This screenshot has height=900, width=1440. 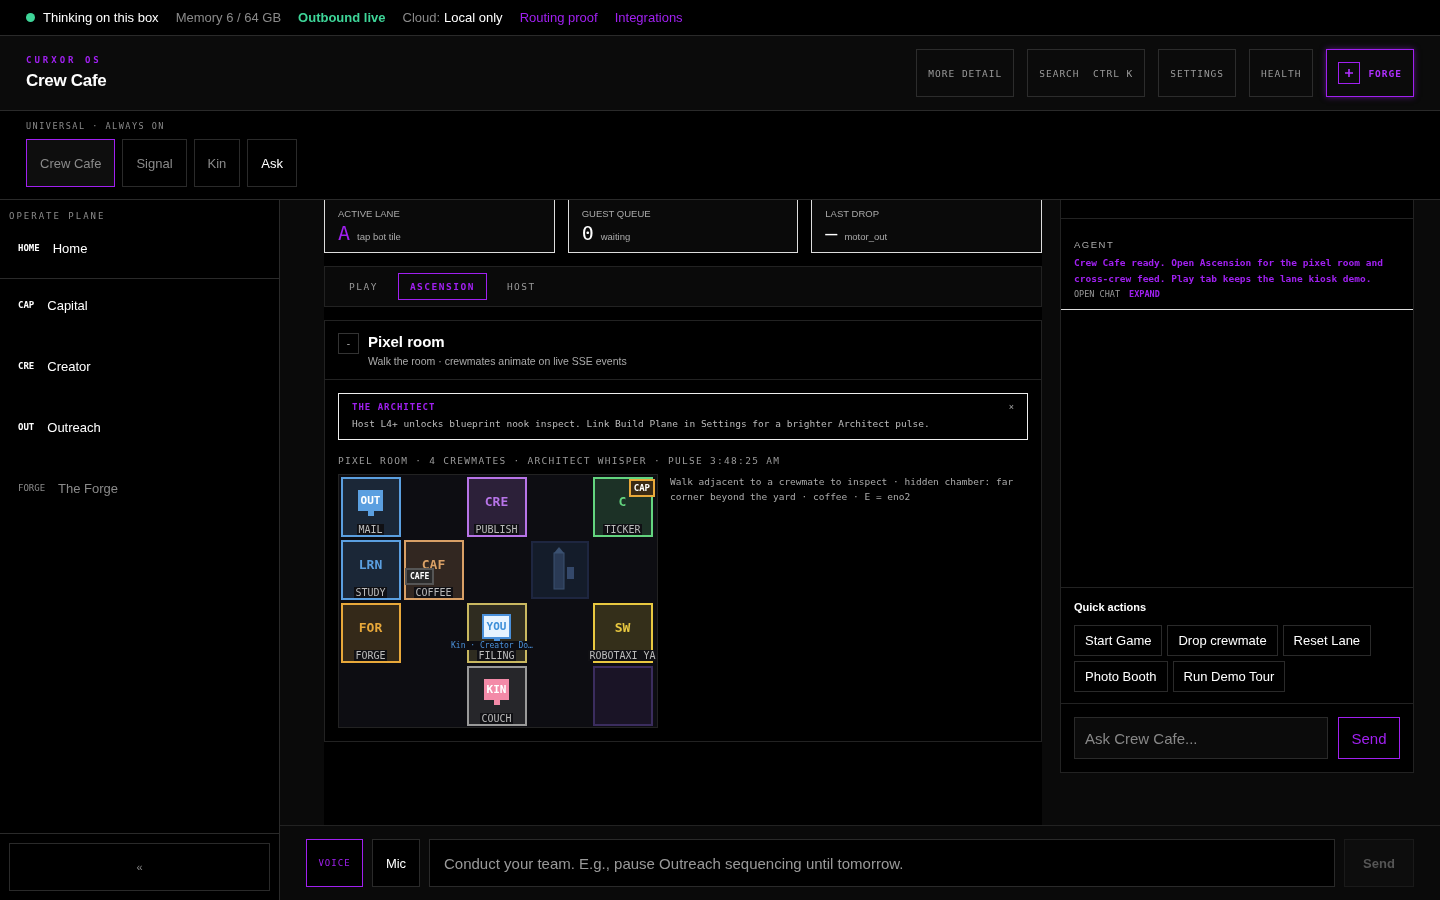 I want to click on quick-action-button: Run Demo Tour, so click(x=1229, y=676).